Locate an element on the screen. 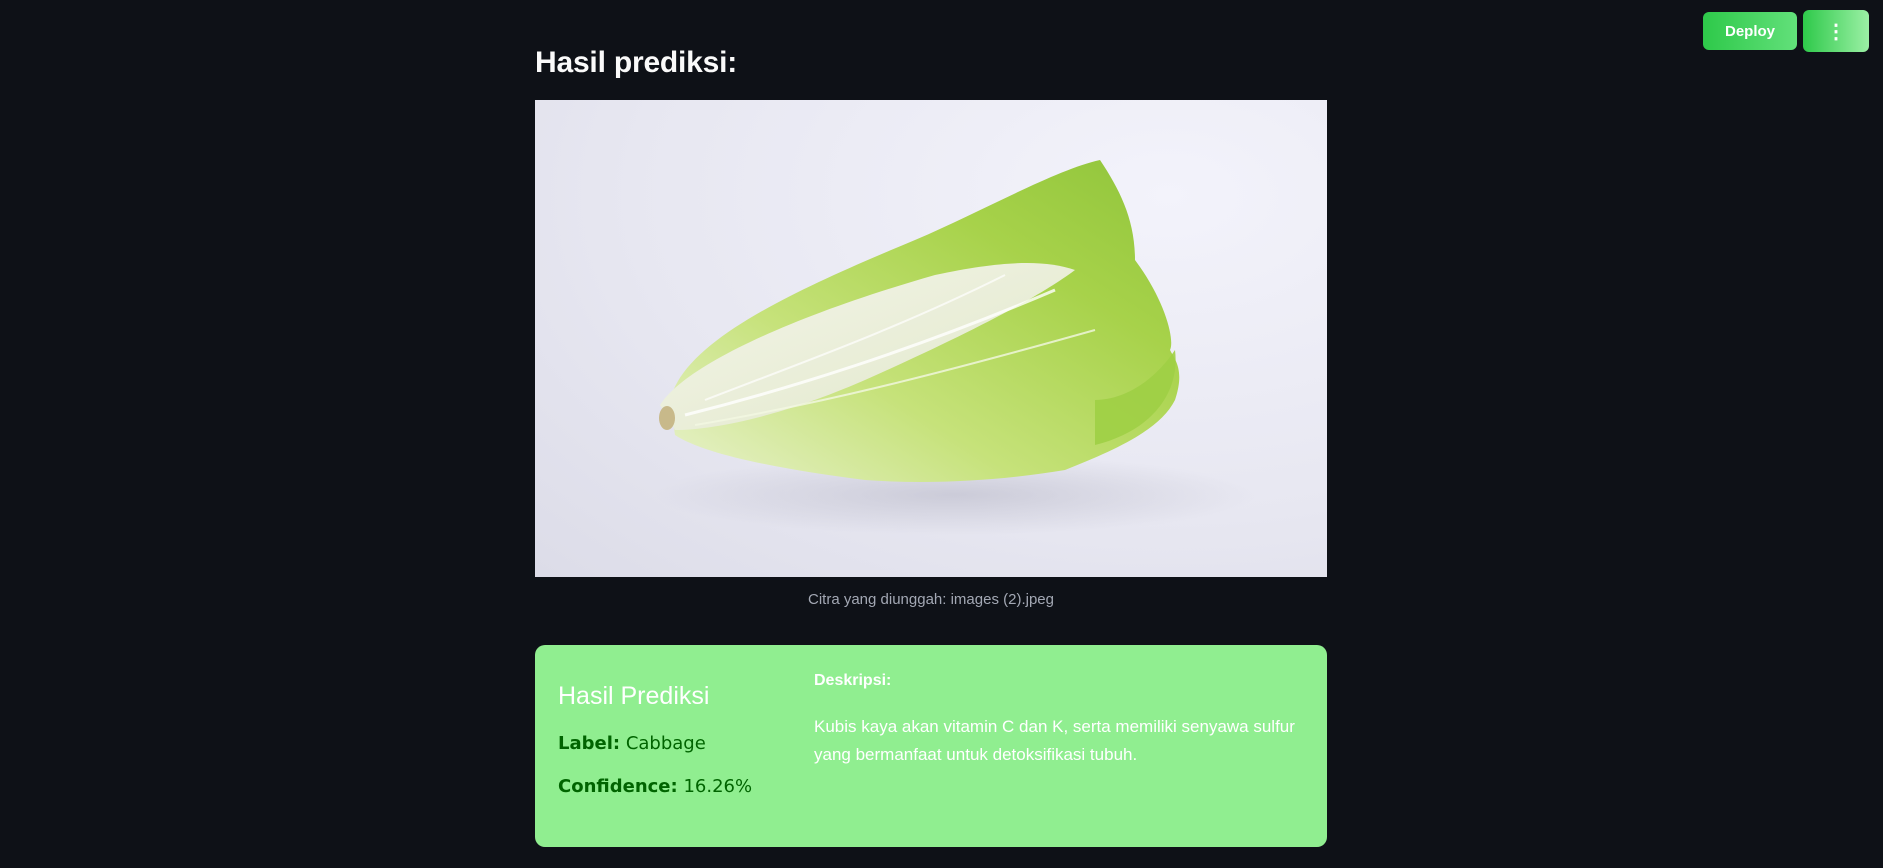 This screenshot has height=868, width=1883. confidence-key: Confidence: is located at coordinates (618, 786).